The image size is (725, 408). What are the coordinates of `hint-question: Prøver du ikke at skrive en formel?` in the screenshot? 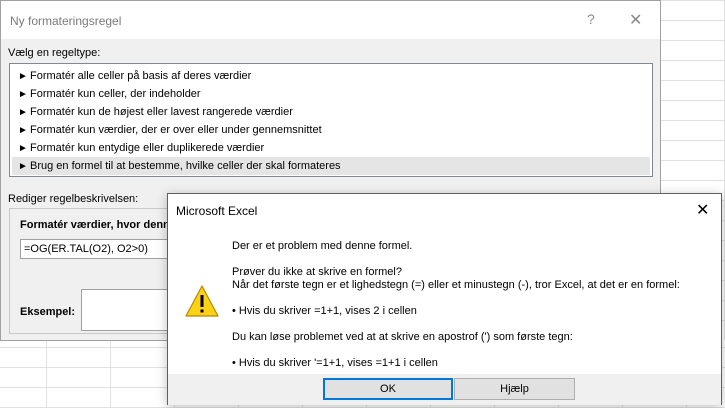 It's located at (317, 272).